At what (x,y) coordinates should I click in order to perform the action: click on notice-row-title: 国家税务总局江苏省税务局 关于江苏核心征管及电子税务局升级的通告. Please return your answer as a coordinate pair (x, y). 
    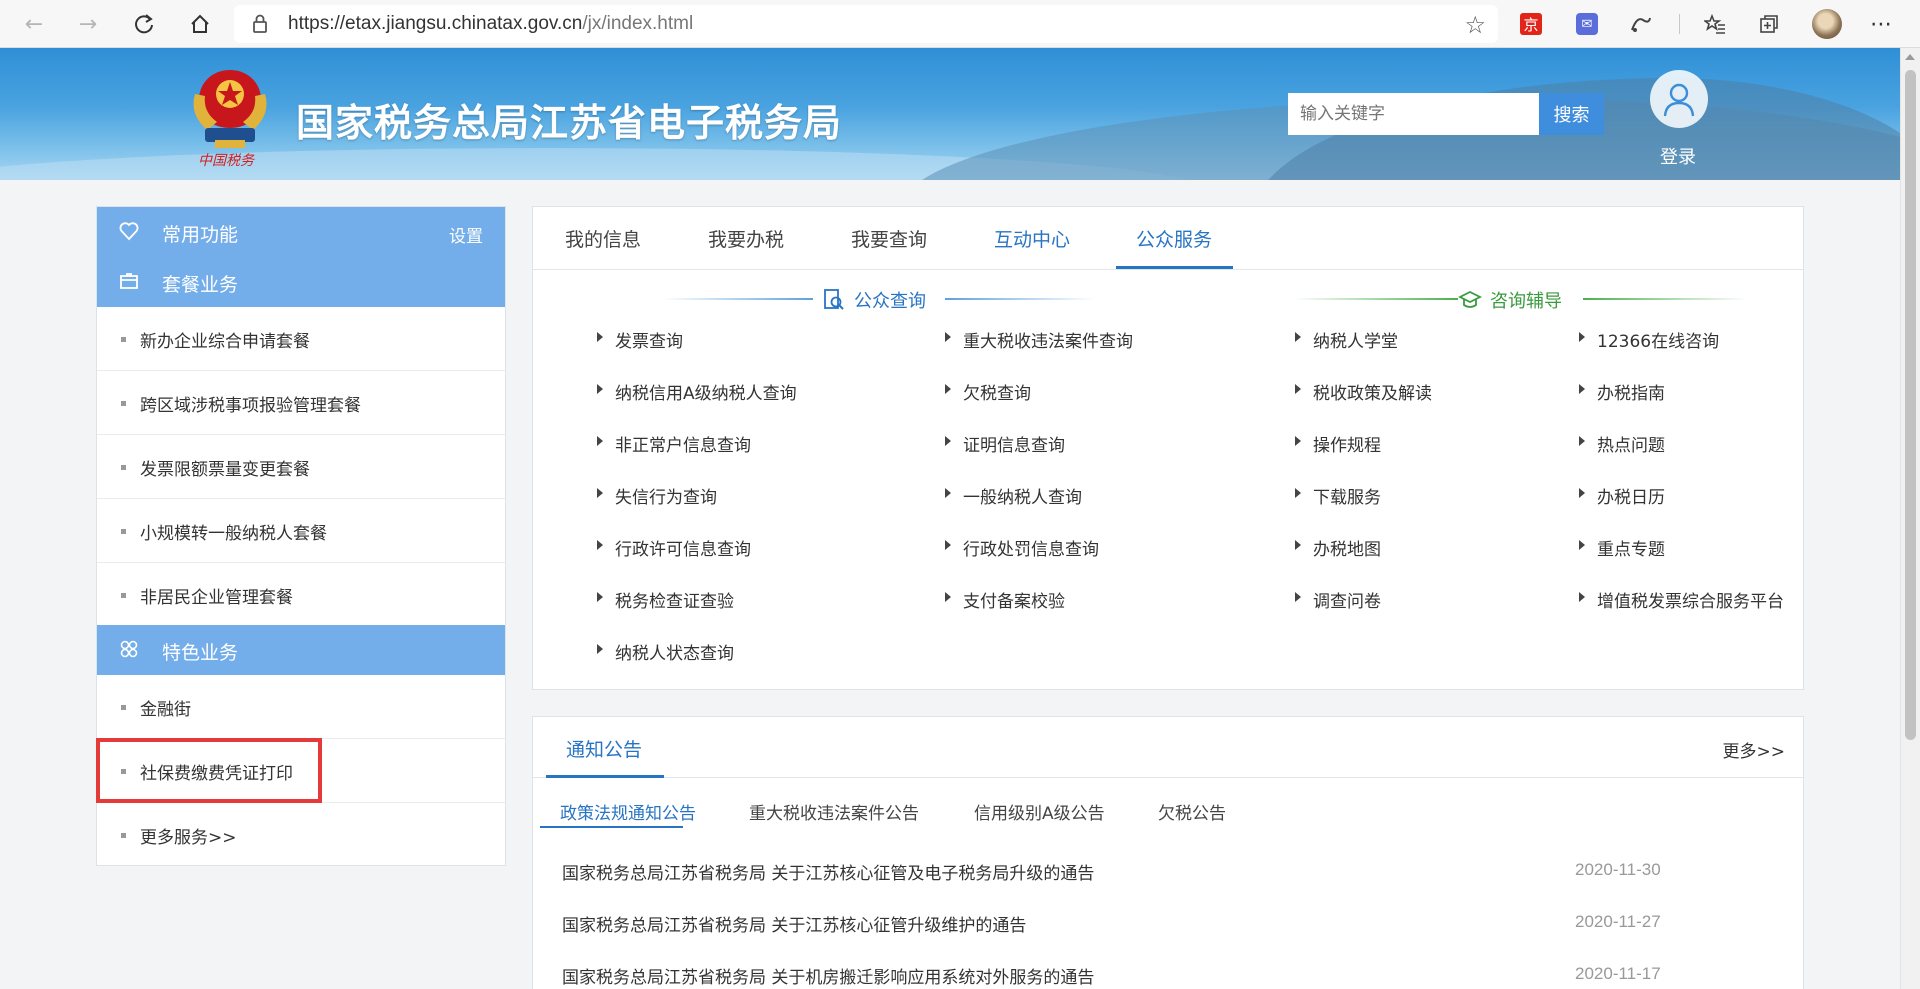
    Looking at the image, I should click on (828, 871).